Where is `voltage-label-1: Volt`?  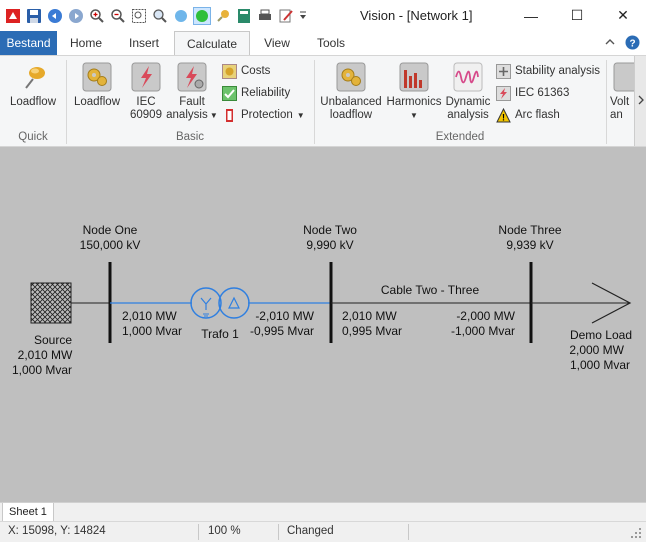
voltage-label-1: Volt is located at coordinates (620, 102).